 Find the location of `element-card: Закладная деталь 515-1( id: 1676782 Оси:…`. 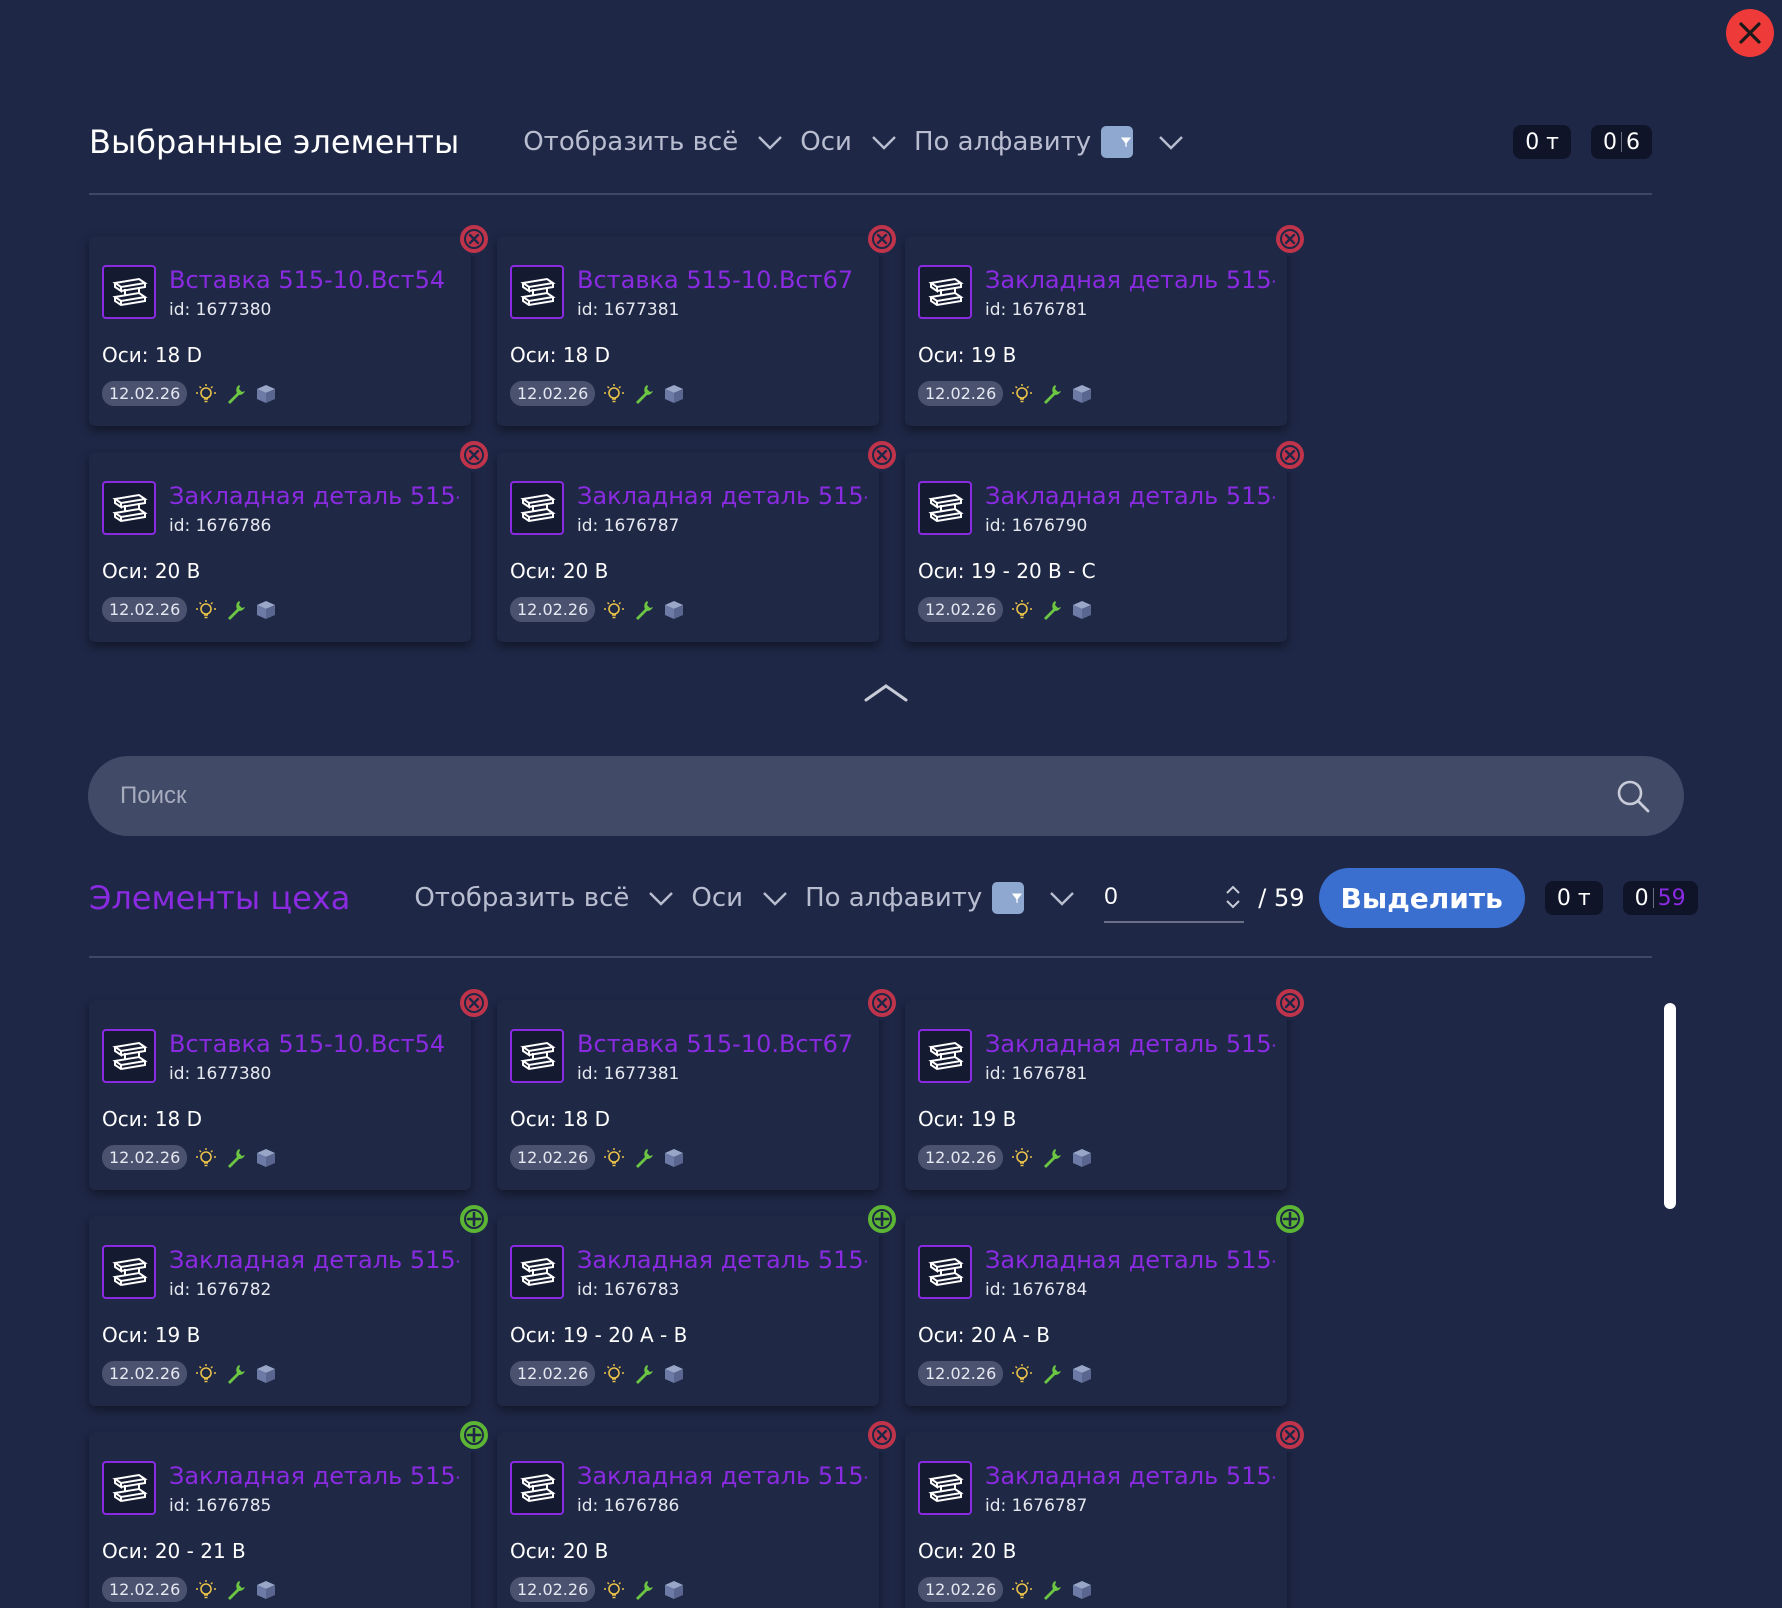

element-card: Закладная деталь 515-1( id: 1676782 Оси:… is located at coordinates (290, 1304).